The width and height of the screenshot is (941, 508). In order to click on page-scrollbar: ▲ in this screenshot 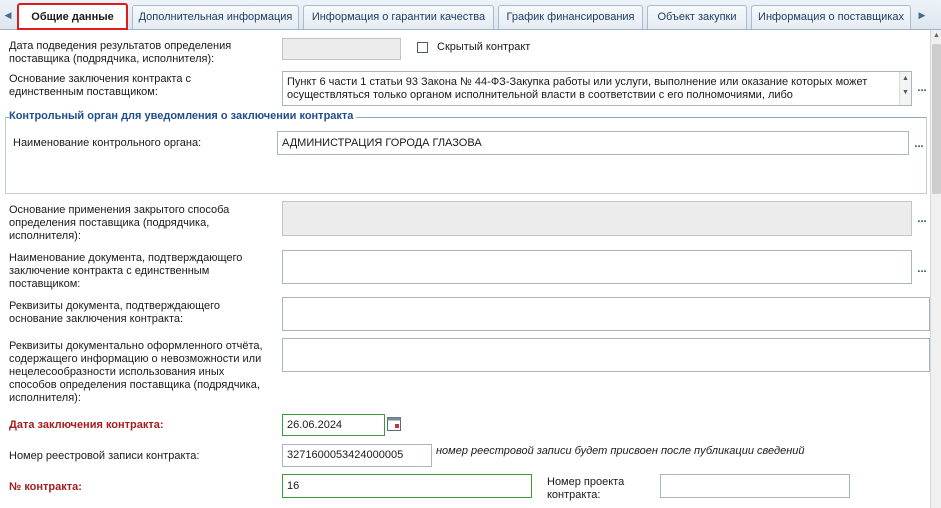, I will do `click(935, 269)`.